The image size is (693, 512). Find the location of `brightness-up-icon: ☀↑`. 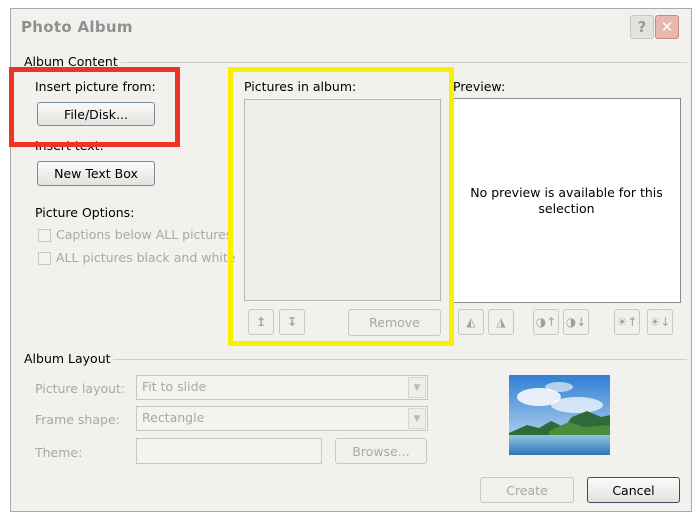

brightness-up-icon: ☀↑ is located at coordinates (627, 322).